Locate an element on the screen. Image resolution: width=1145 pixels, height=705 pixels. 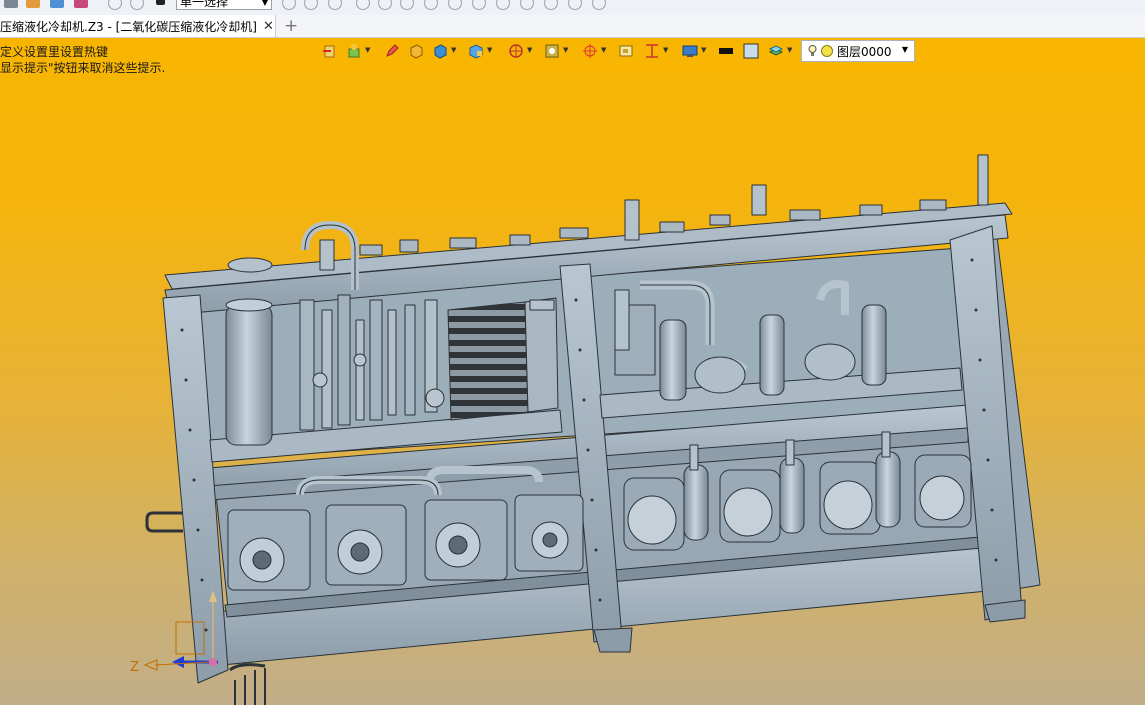
circle-tool-icon is located at coordinates (431, 5).